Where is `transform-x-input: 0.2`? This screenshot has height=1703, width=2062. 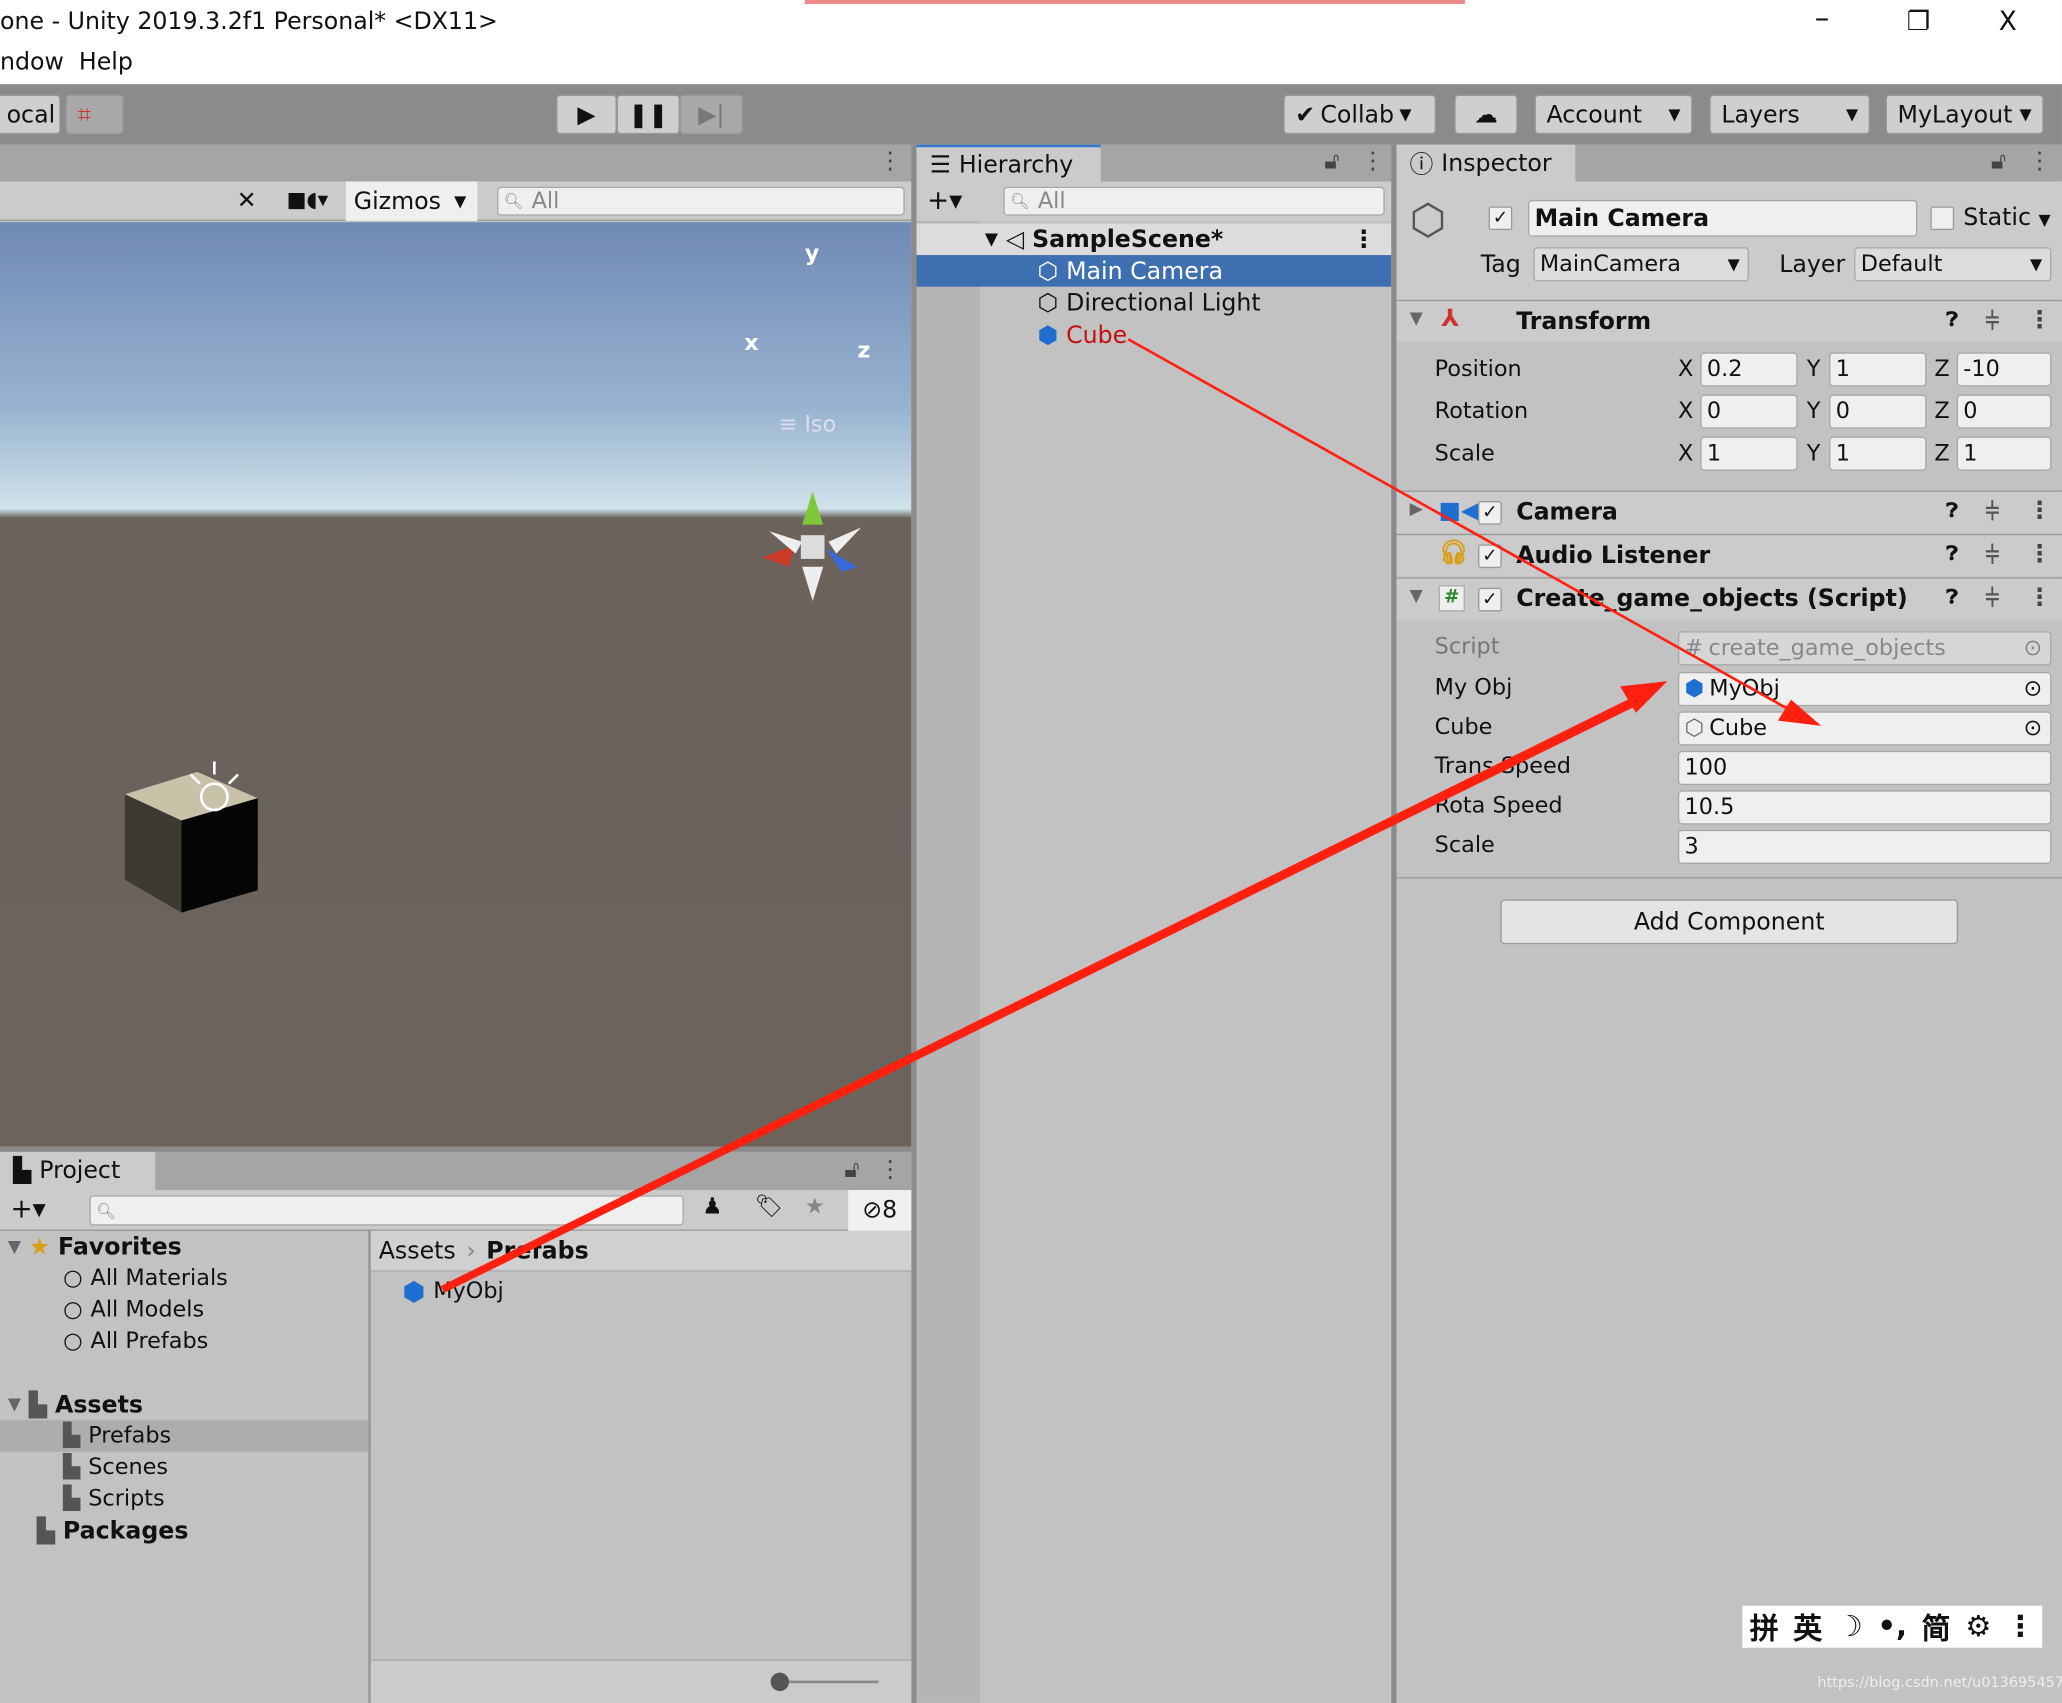 transform-x-input: 0.2 is located at coordinates (1749, 369).